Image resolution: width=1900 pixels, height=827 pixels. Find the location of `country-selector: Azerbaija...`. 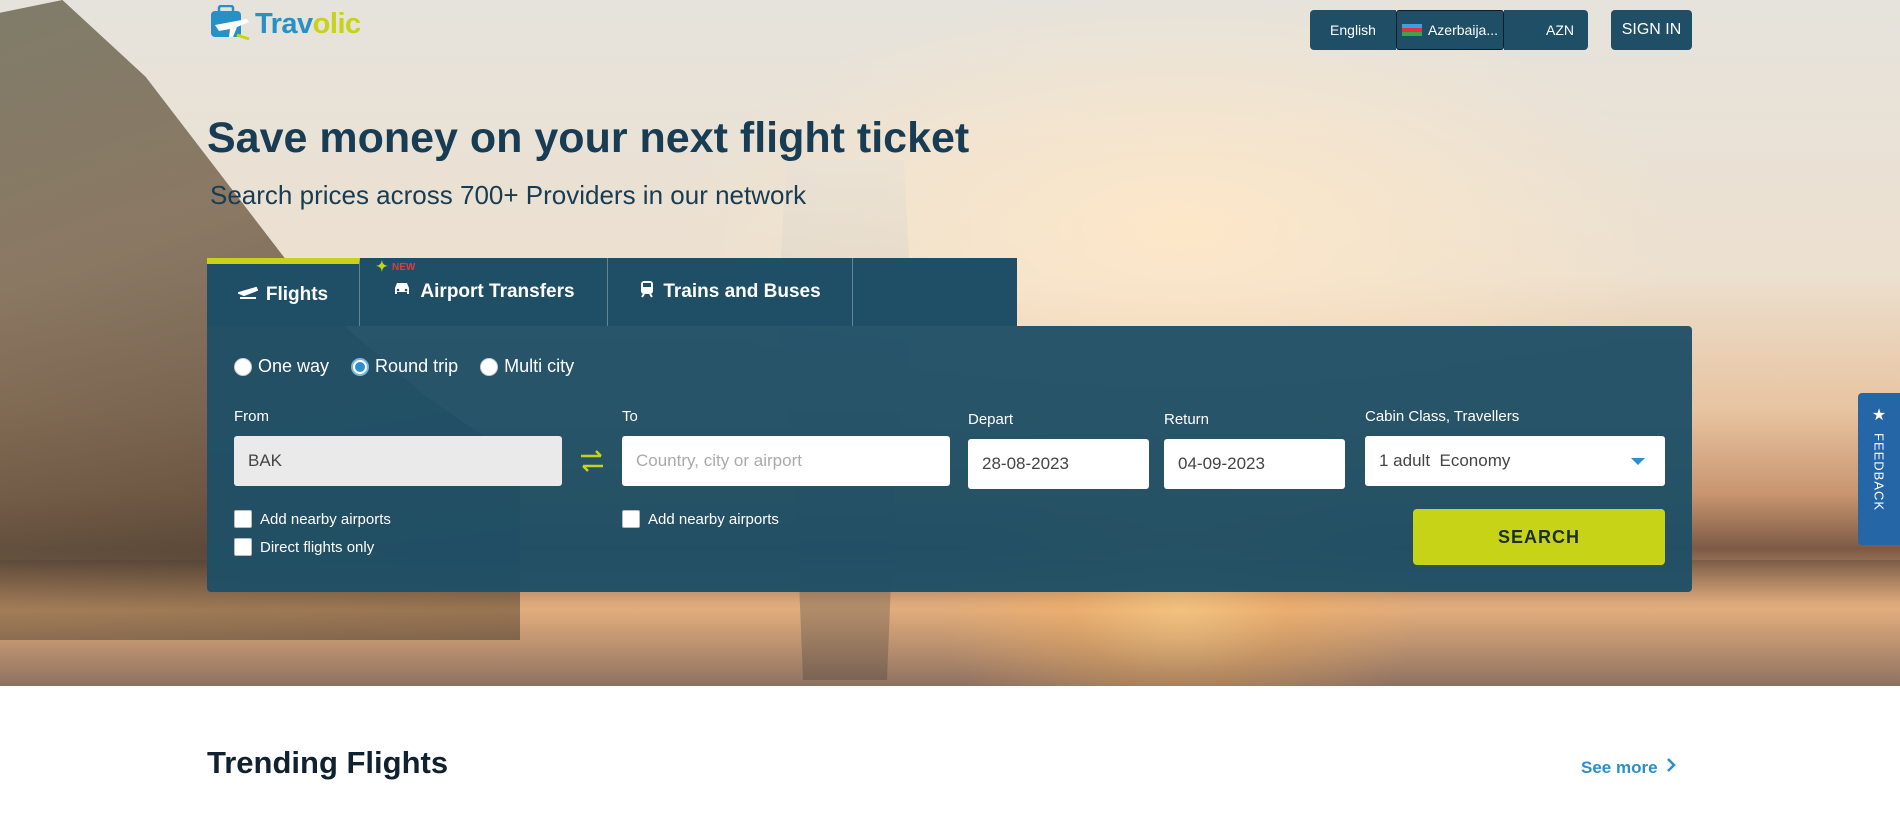

country-selector: Azerbaija... is located at coordinates (1450, 30).